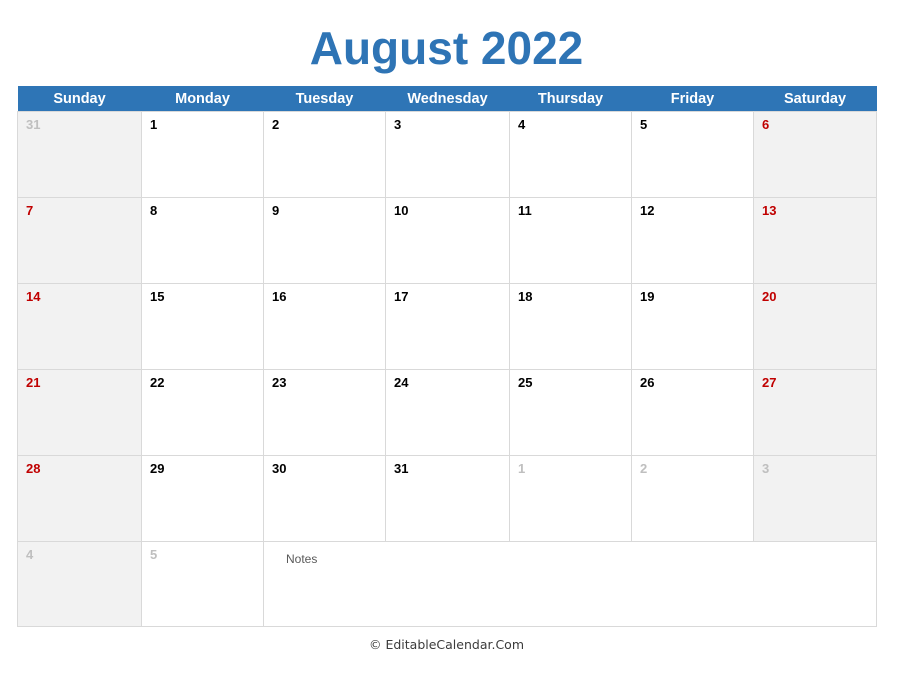 This screenshot has height=675, width=900. What do you see at coordinates (202, 240) in the screenshot?
I see `day-cell: 8` at bounding box center [202, 240].